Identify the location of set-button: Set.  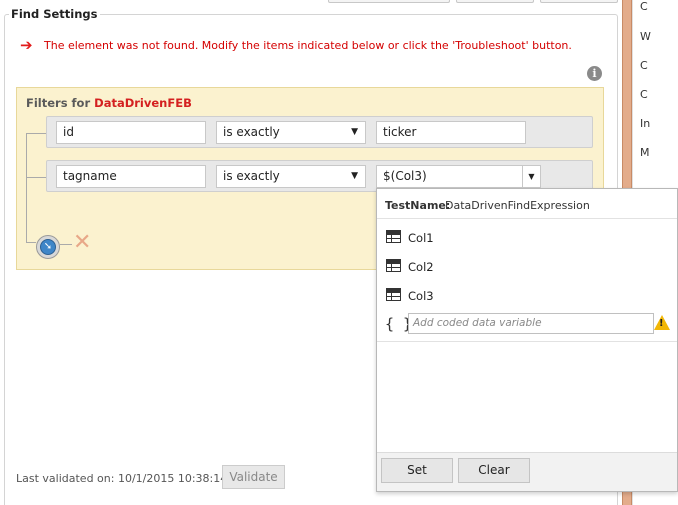
(417, 470).